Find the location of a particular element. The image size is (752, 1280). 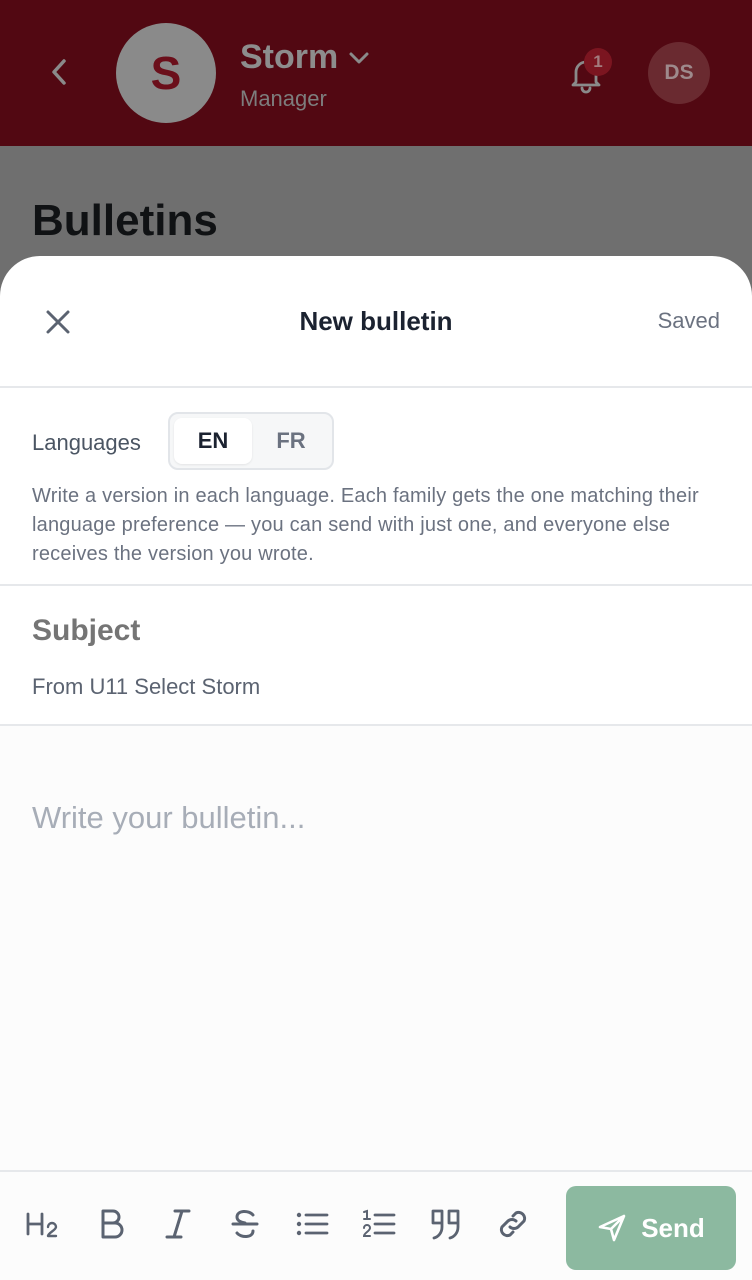

heading-icon is located at coordinates (42, 1225).